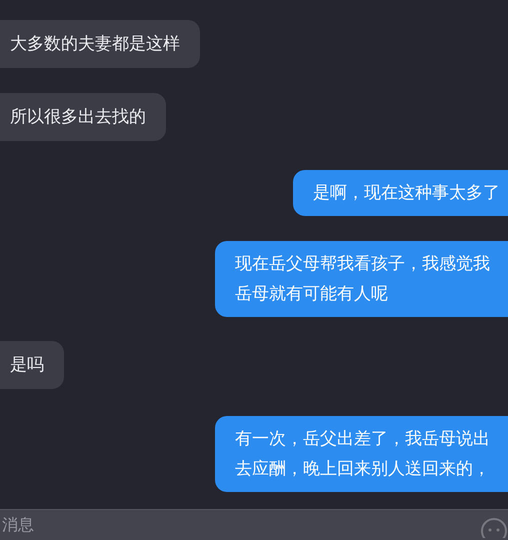 This screenshot has height=540, width=508. I want to click on message-bubble: 所以很多出去找的, so click(83, 117).